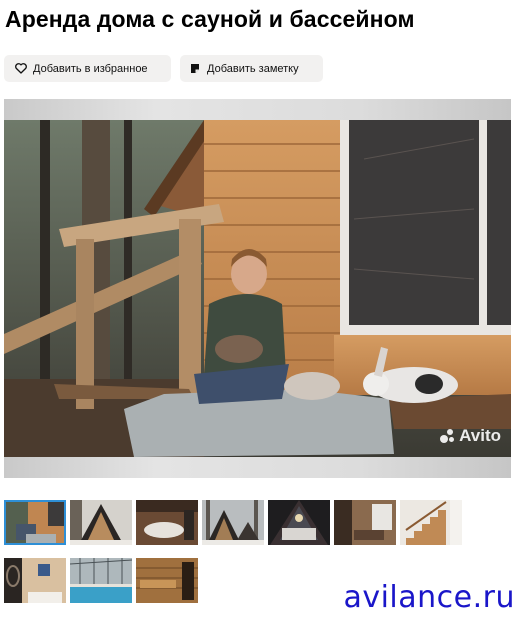 The width and height of the screenshot is (525, 621). I want to click on heart-icon, so click(21, 69).